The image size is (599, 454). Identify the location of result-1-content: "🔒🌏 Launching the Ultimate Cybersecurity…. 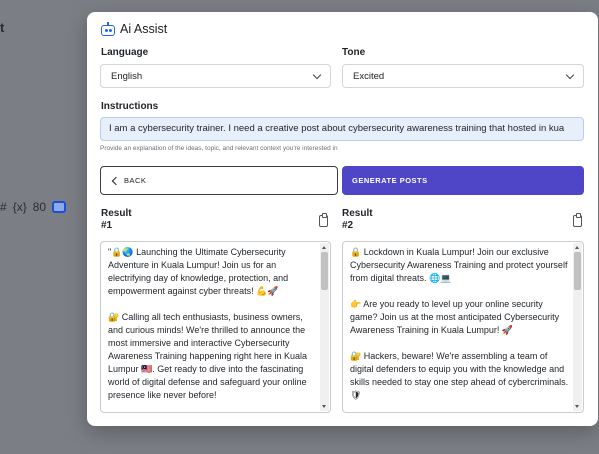
(214, 329).